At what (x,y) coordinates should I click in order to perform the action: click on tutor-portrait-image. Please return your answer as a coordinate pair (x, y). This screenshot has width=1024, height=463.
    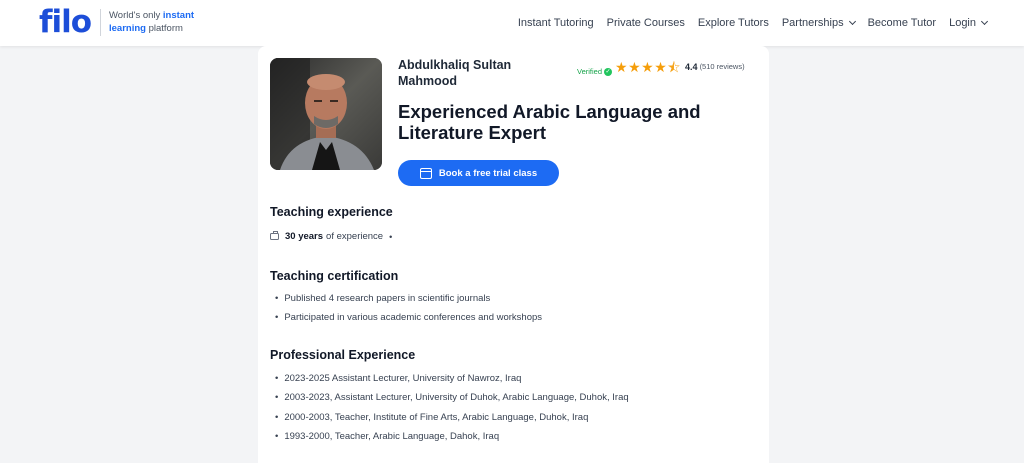
    Looking at the image, I should click on (326, 114).